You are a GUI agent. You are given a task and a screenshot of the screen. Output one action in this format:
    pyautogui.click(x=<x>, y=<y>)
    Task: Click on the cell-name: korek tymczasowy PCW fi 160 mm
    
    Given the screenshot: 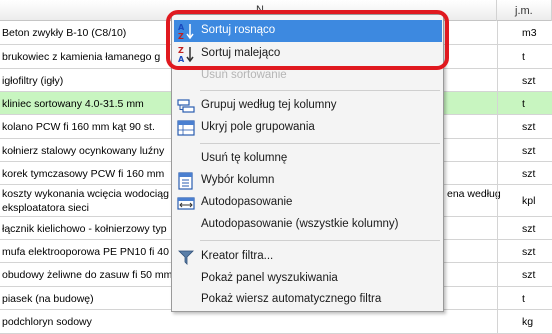 What is the action you would take?
    pyautogui.click(x=83, y=174)
    